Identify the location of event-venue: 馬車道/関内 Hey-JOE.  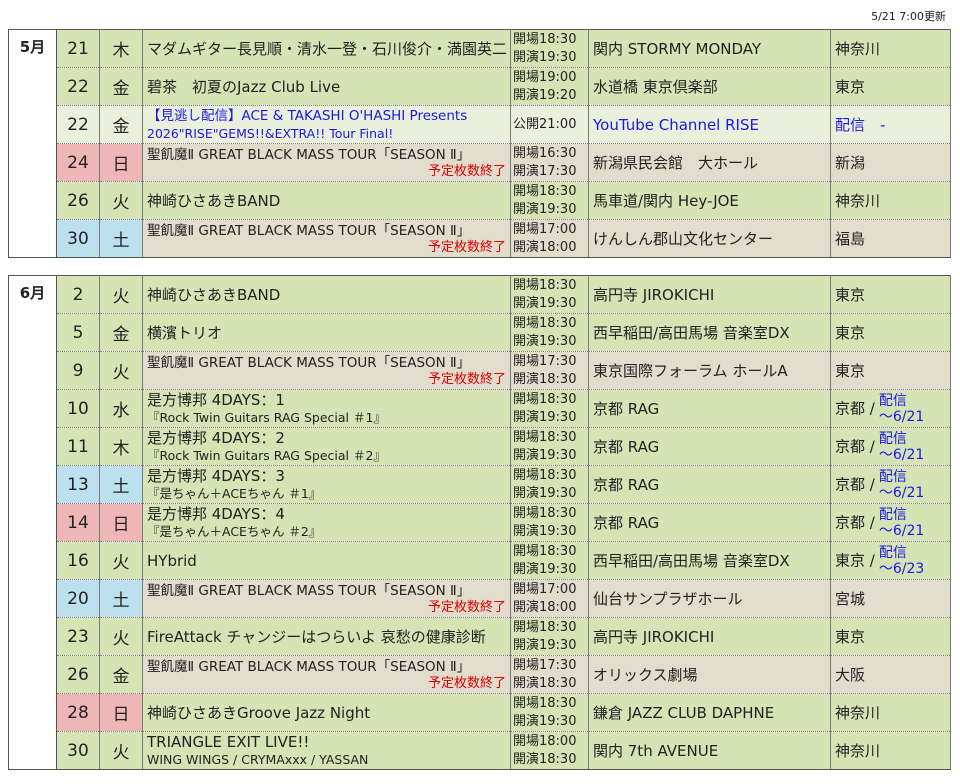
(709, 200).